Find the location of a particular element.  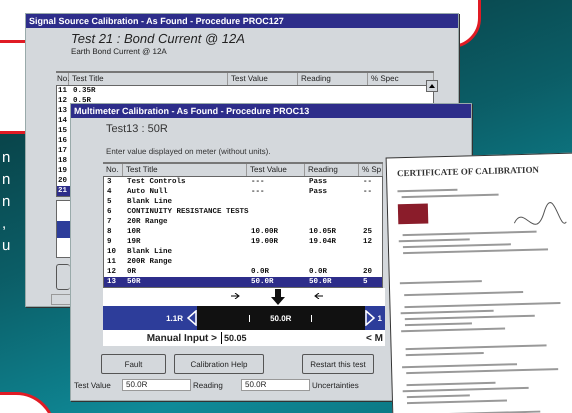

left-triangle-icon is located at coordinates (192, 318).